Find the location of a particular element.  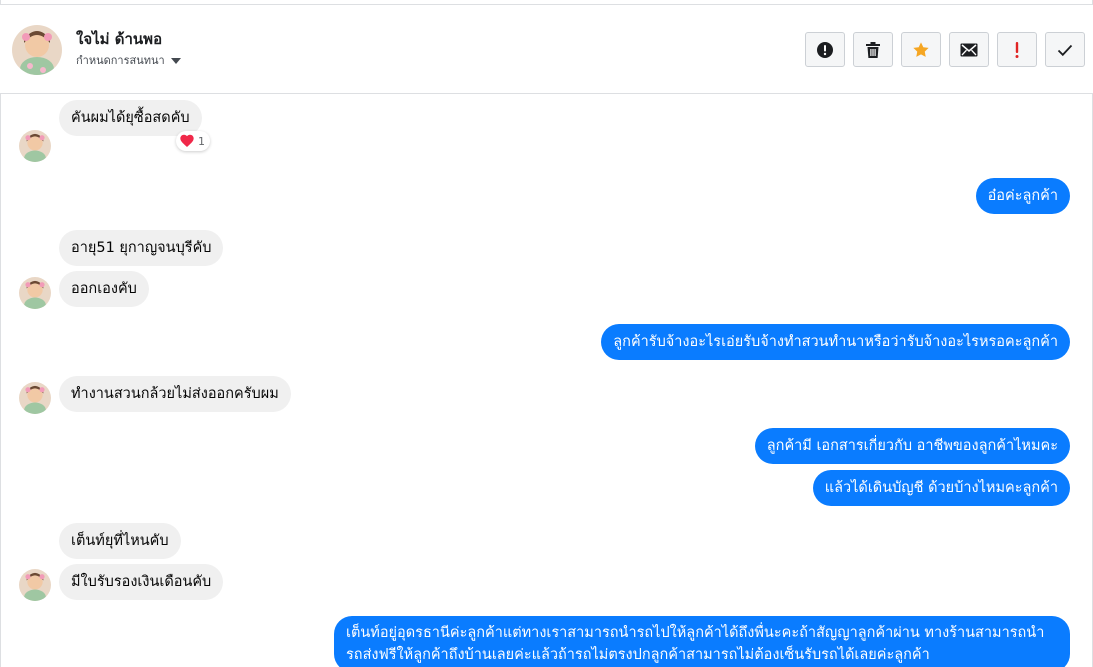

star-button is located at coordinates (921, 49).